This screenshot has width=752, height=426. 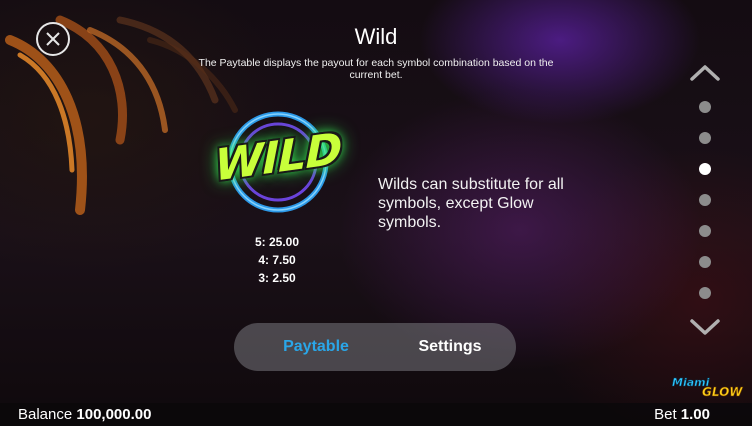 I want to click on page-title: Wild, so click(x=376, y=36).